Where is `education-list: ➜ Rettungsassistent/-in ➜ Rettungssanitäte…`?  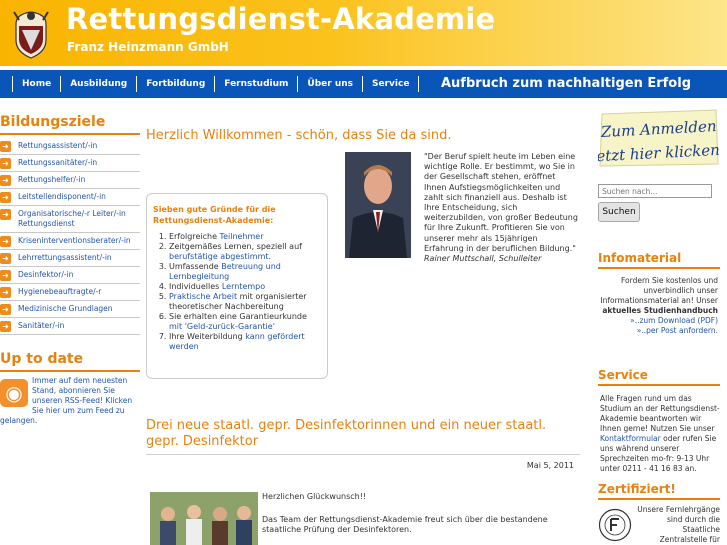
education-list: ➜ Rettungsassistent/-in ➜ Rettungssanitäte… is located at coordinates (70, 236).